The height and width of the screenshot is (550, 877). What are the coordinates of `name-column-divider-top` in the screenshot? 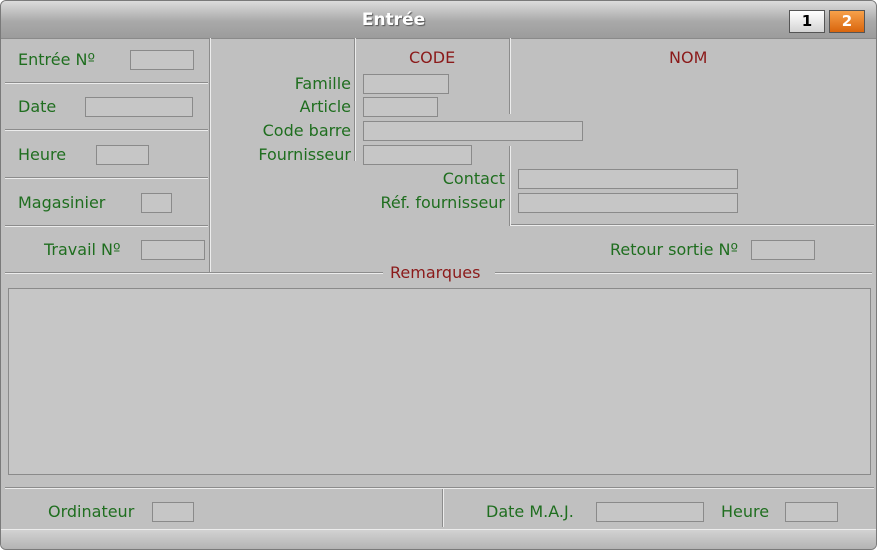 It's located at (510, 76).